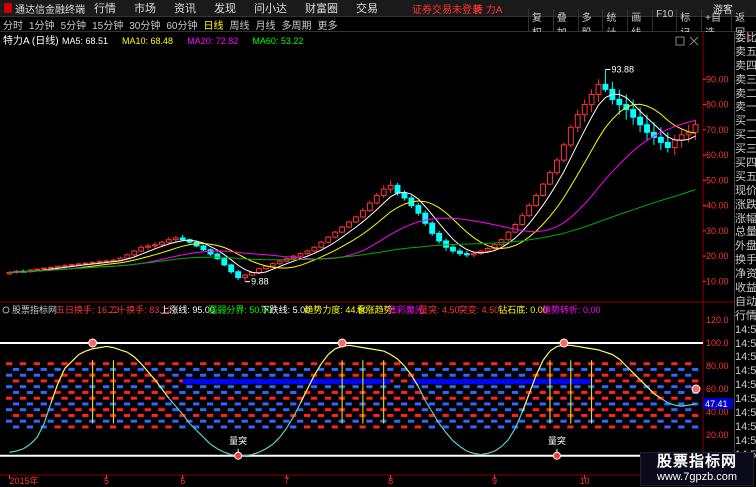  Describe the element at coordinates (523, 309) in the screenshot. I see `indicator-legend-10: 钻石底: 0.00` at that location.